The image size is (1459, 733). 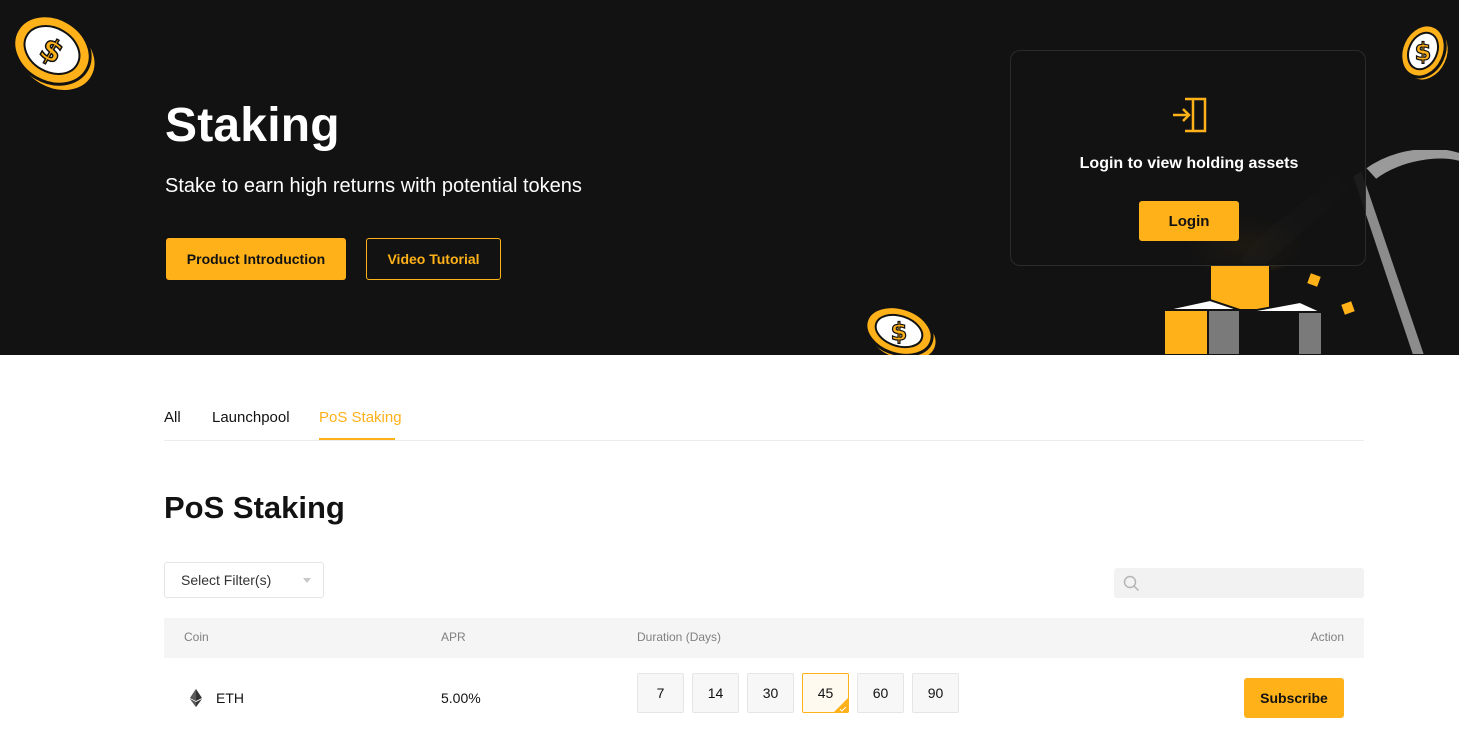 What do you see at coordinates (764, 638) in the screenshot?
I see `table-header: Coin APR Duration (Days) Action` at bounding box center [764, 638].